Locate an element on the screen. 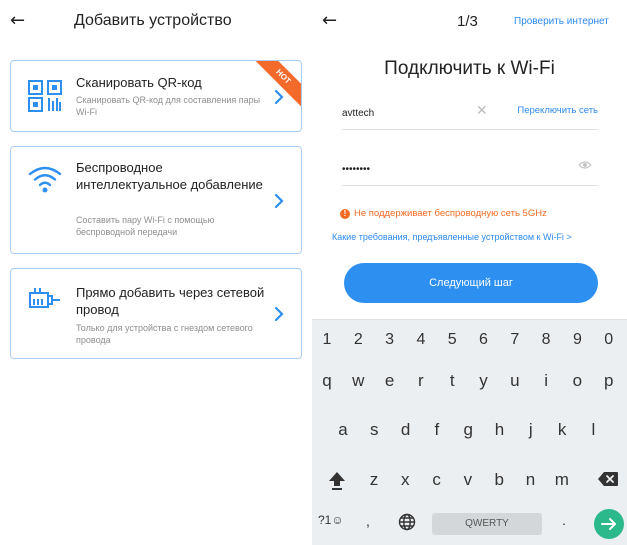 The image size is (627, 545). key-6: 6 is located at coordinates (484, 340).